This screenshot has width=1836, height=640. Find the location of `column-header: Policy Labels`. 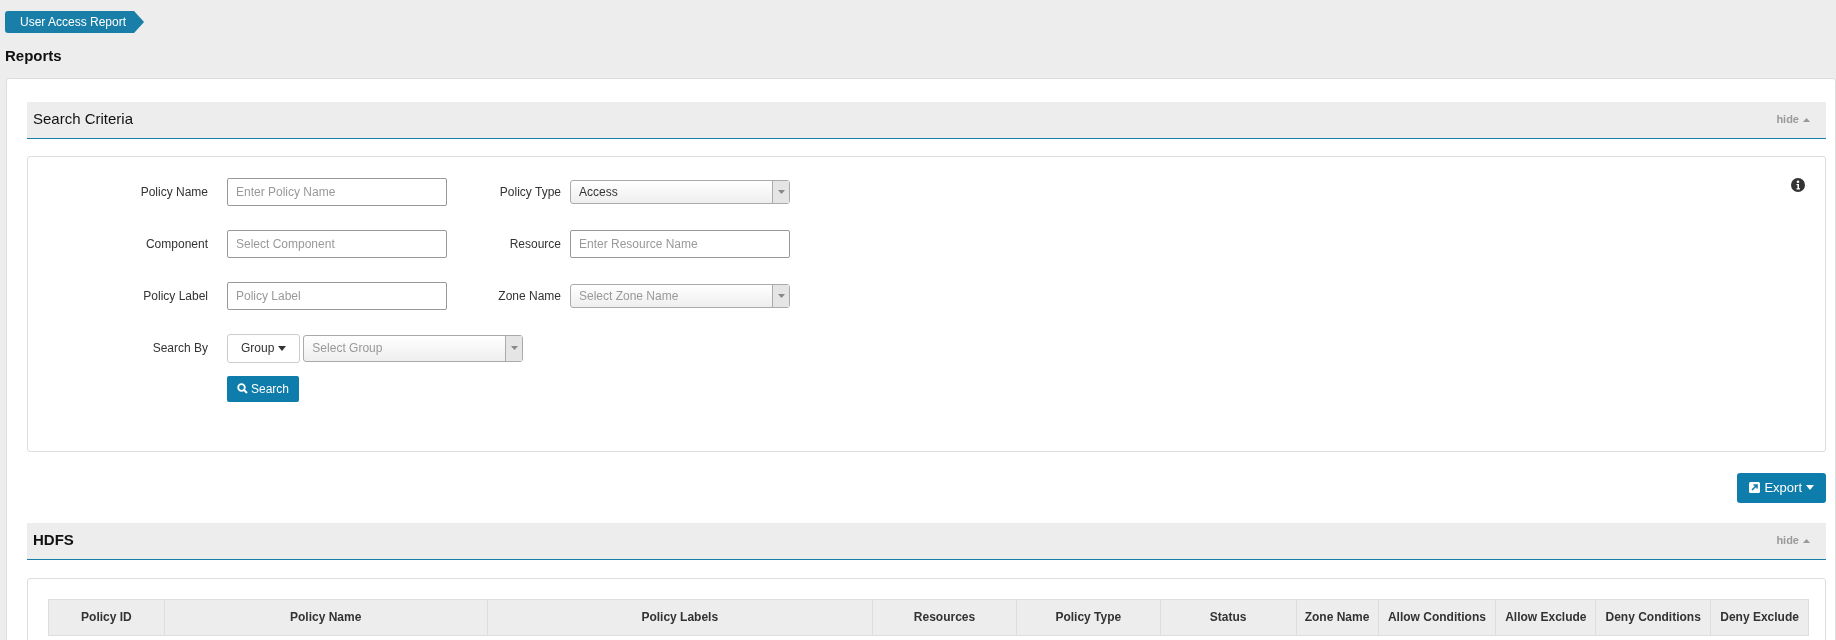

column-header: Policy Labels is located at coordinates (680, 617).